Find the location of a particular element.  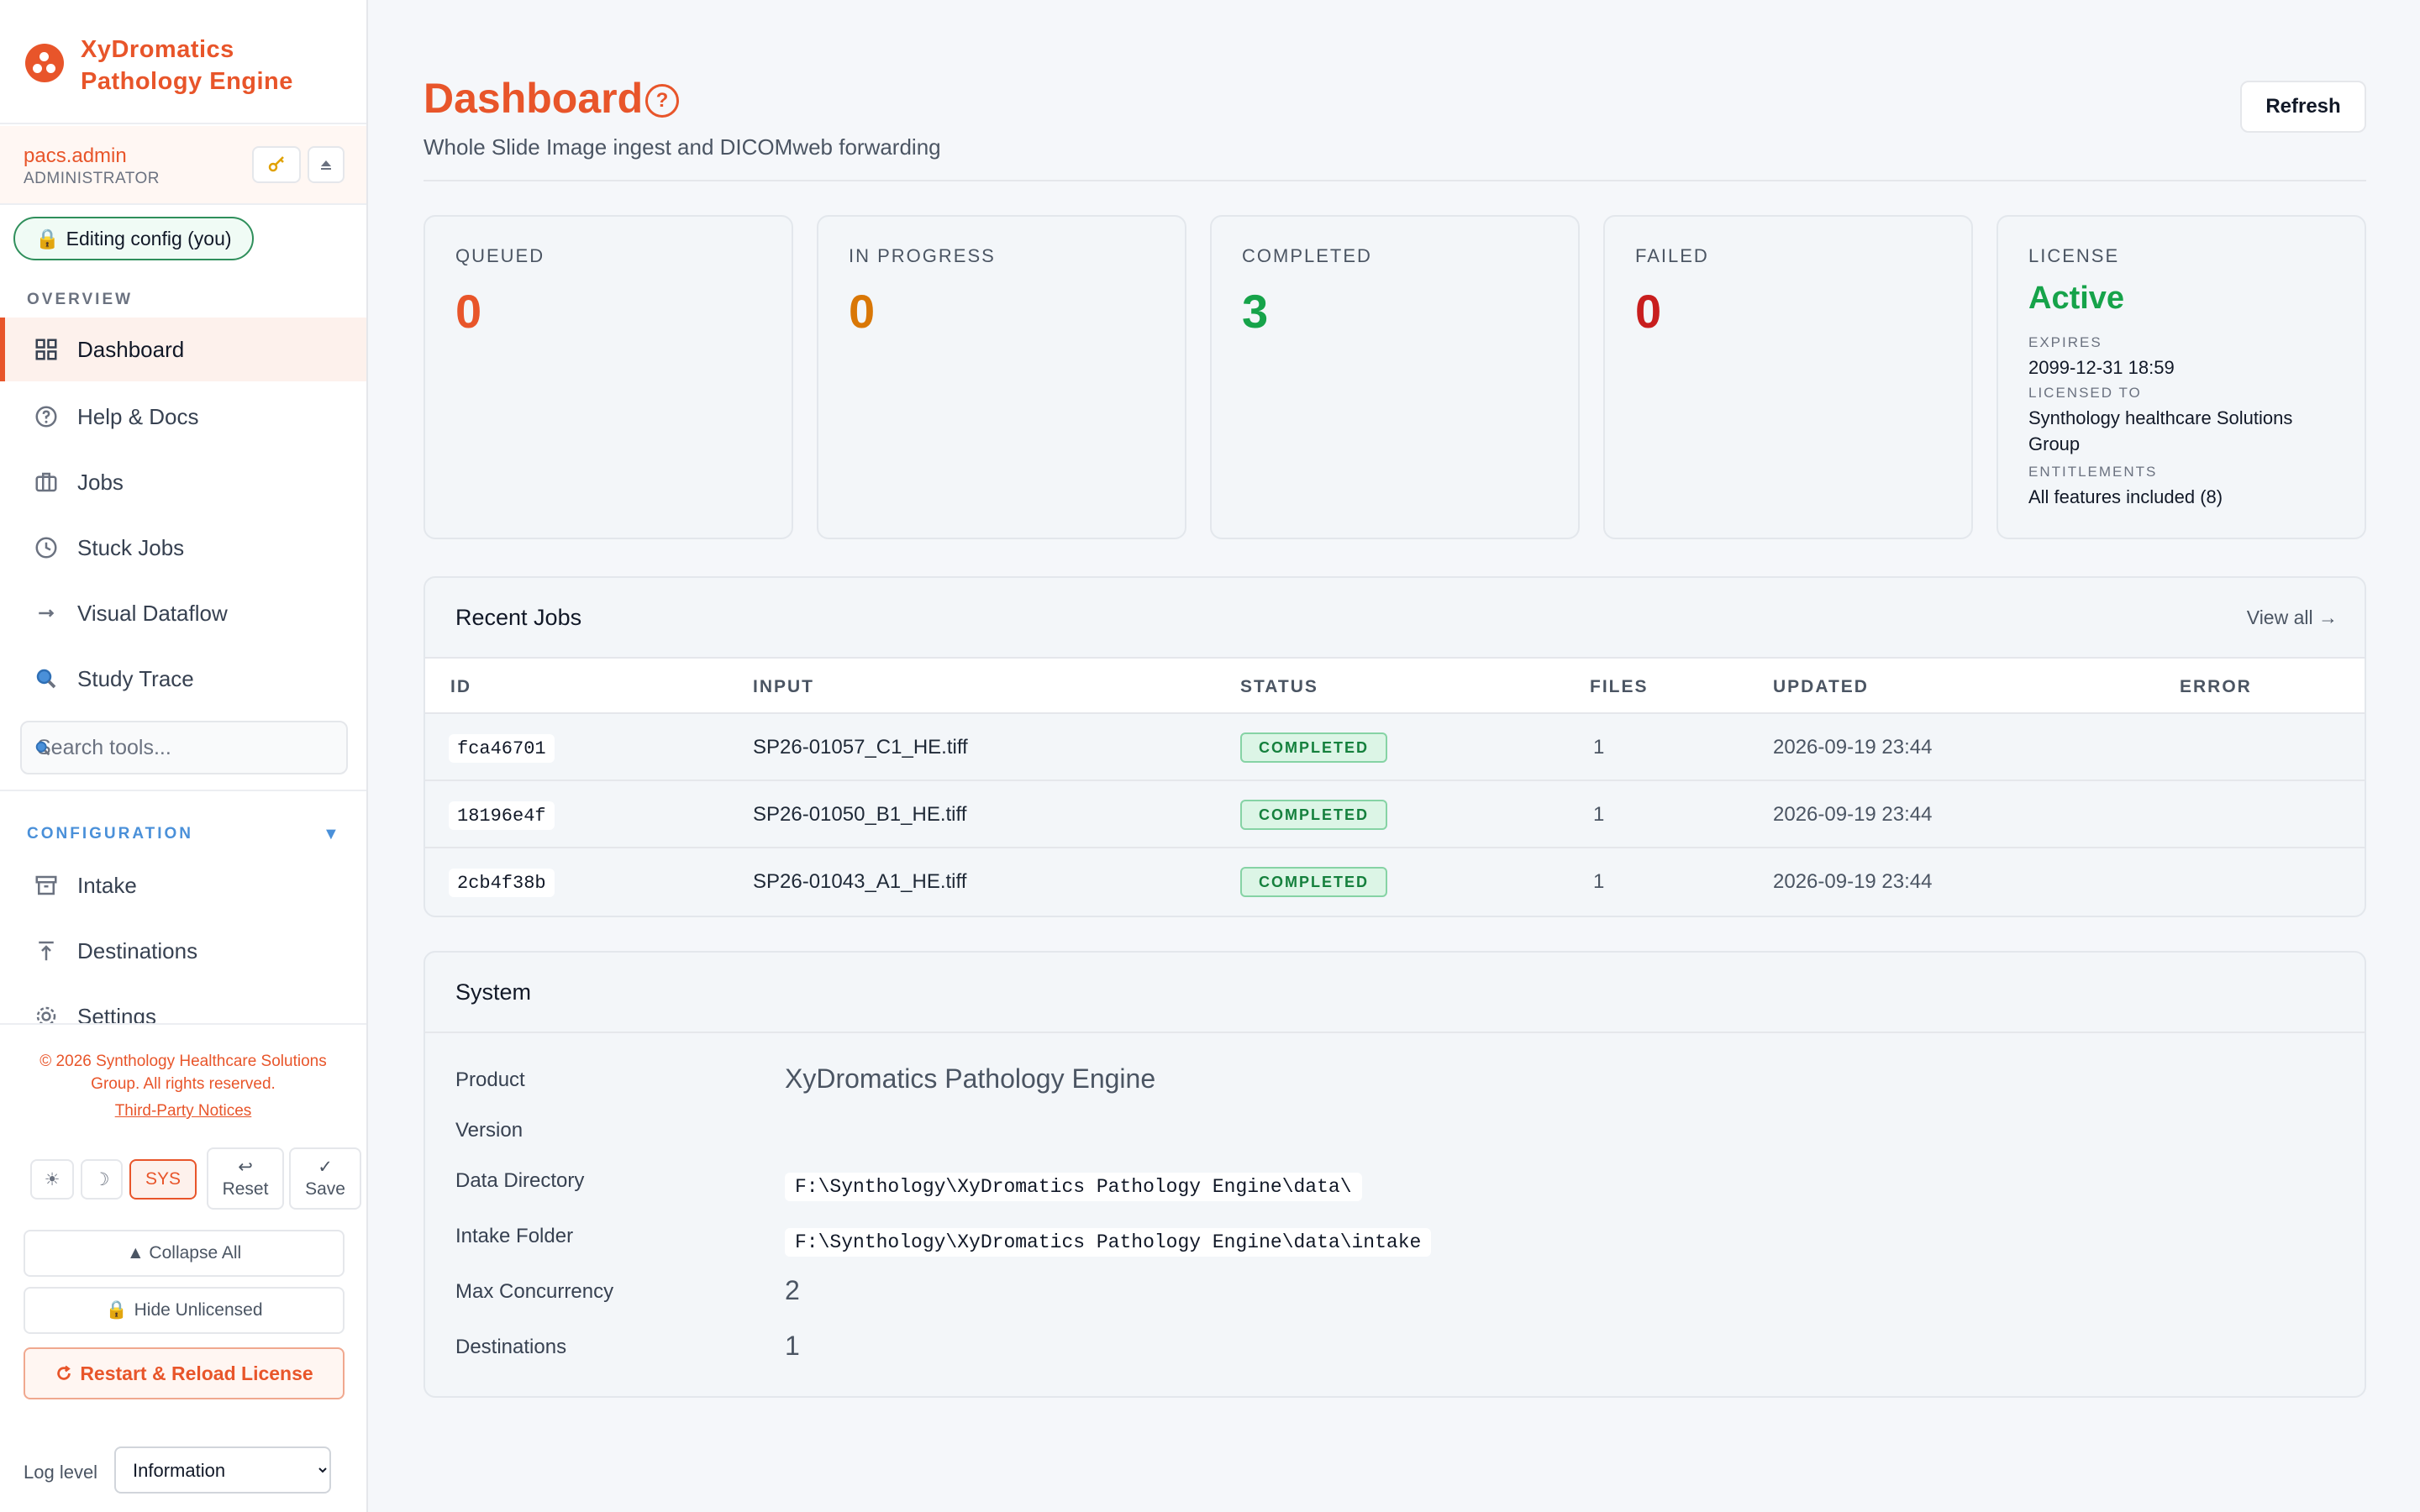

reset-button: ↩ Reset is located at coordinates (246, 1178).